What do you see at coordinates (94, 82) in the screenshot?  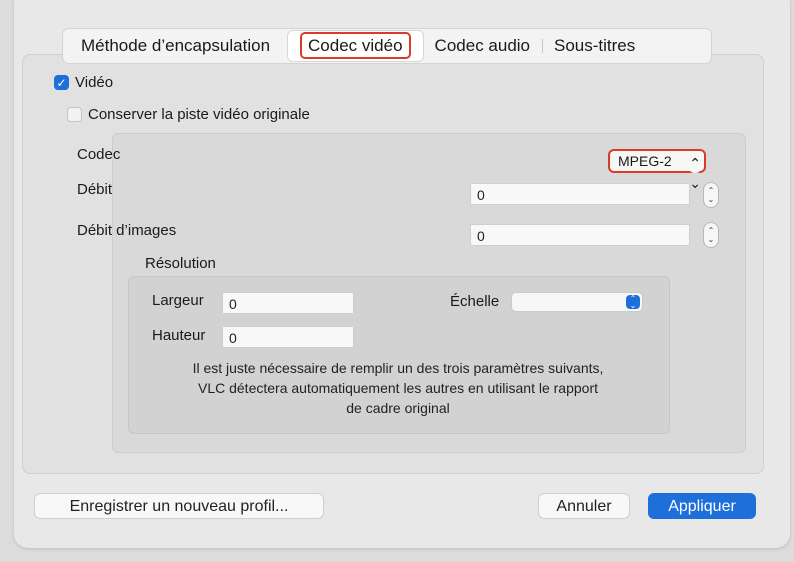 I see `video-checkbox-label: Vidéo` at bounding box center [94, 82].